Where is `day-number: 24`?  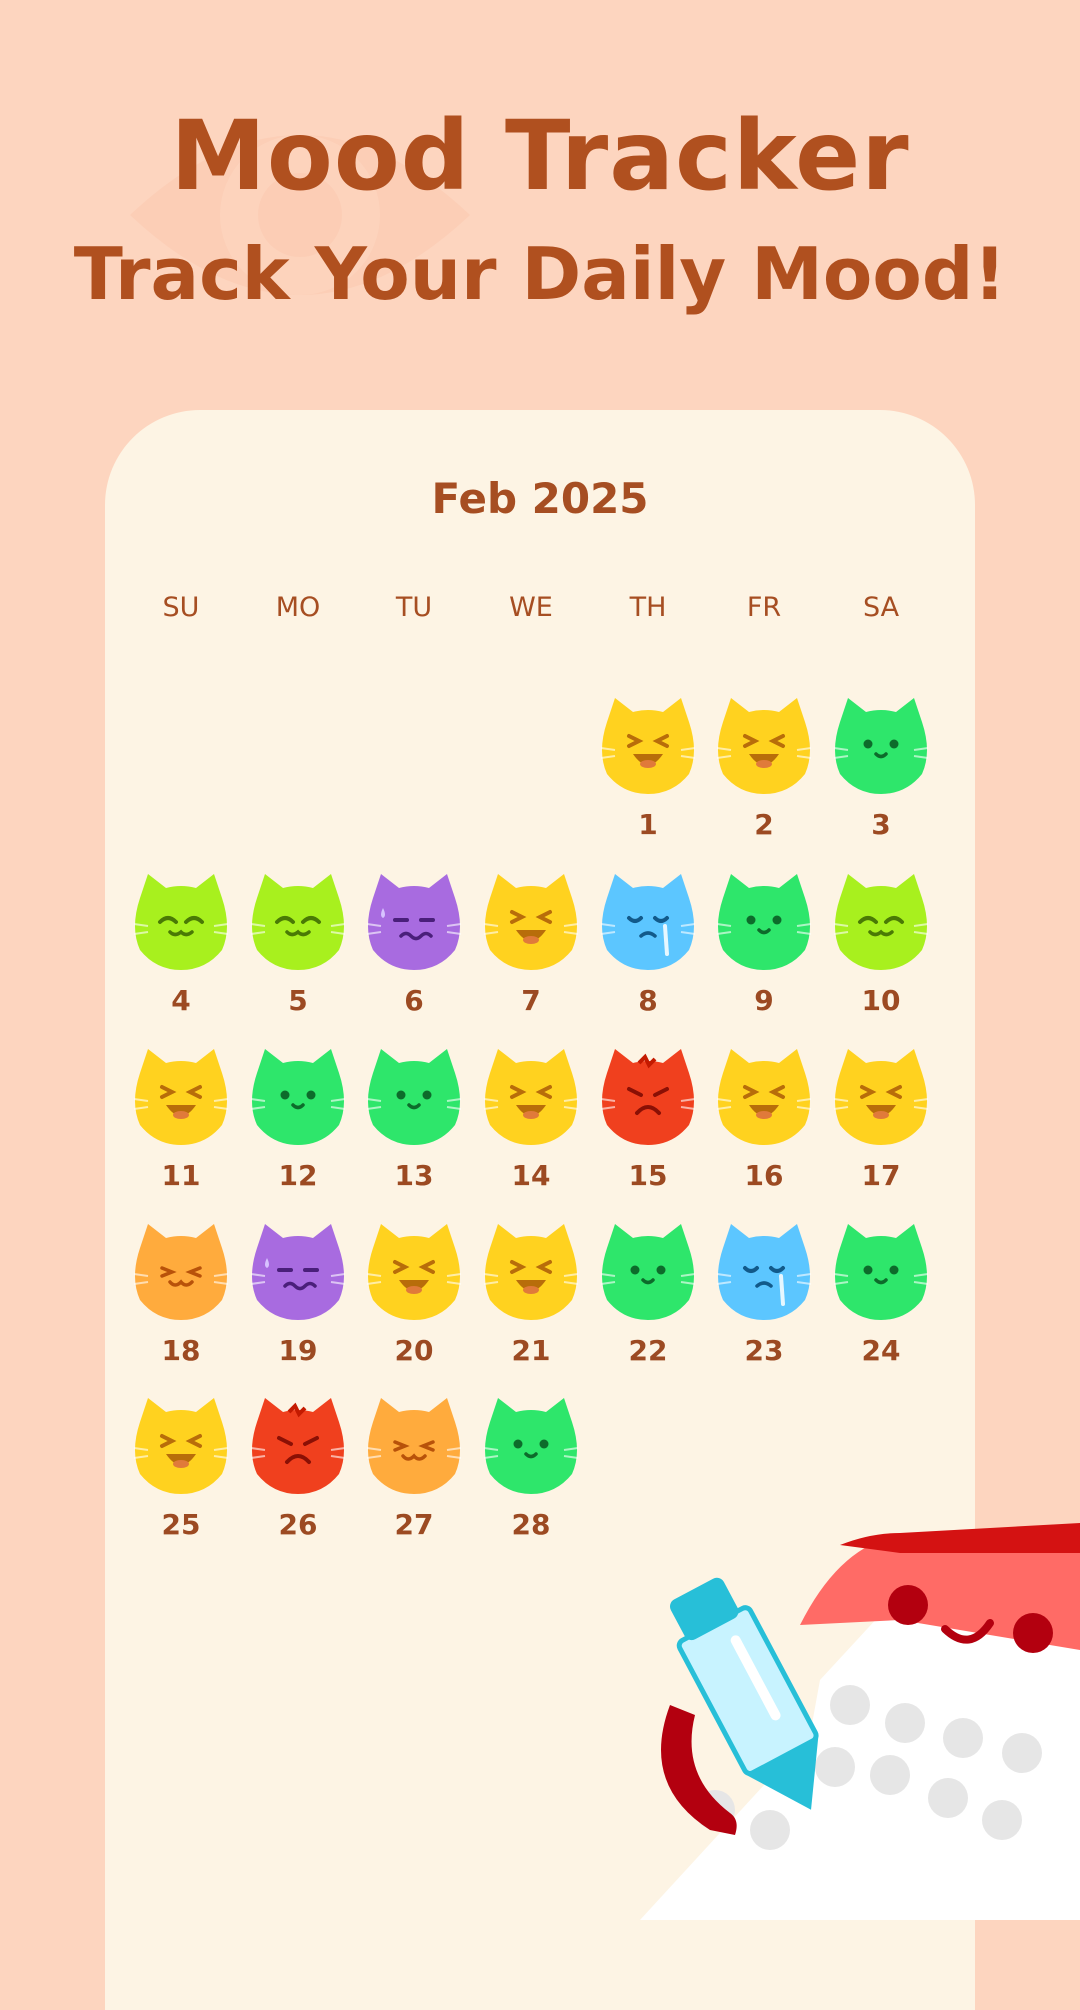 day-number: 24 is located at coordinates (881, 1350).